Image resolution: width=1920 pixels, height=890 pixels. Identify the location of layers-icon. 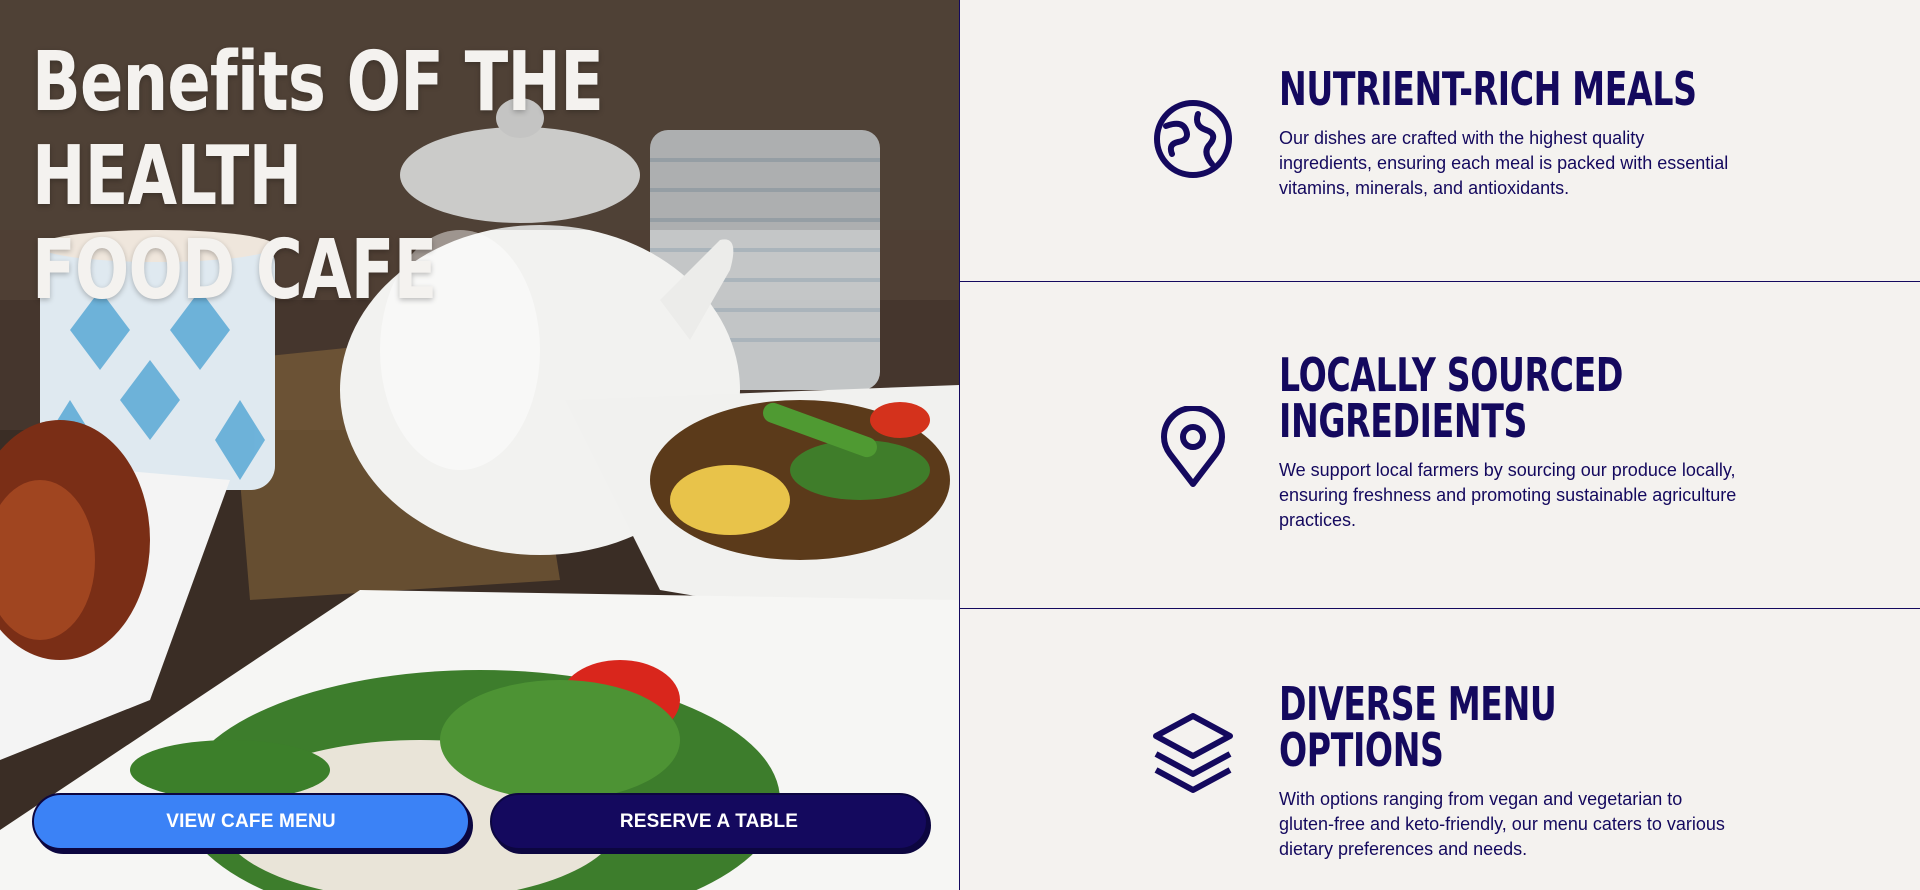
(1193, 753).